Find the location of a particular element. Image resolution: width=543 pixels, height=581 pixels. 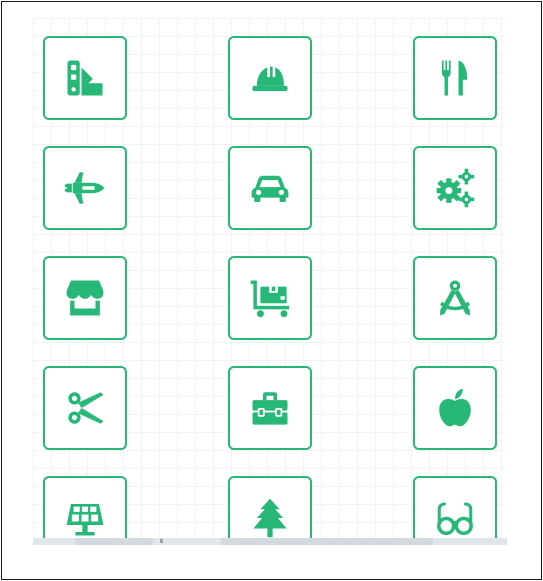

drafting-compass-icon is located at coordinates (455, 298).